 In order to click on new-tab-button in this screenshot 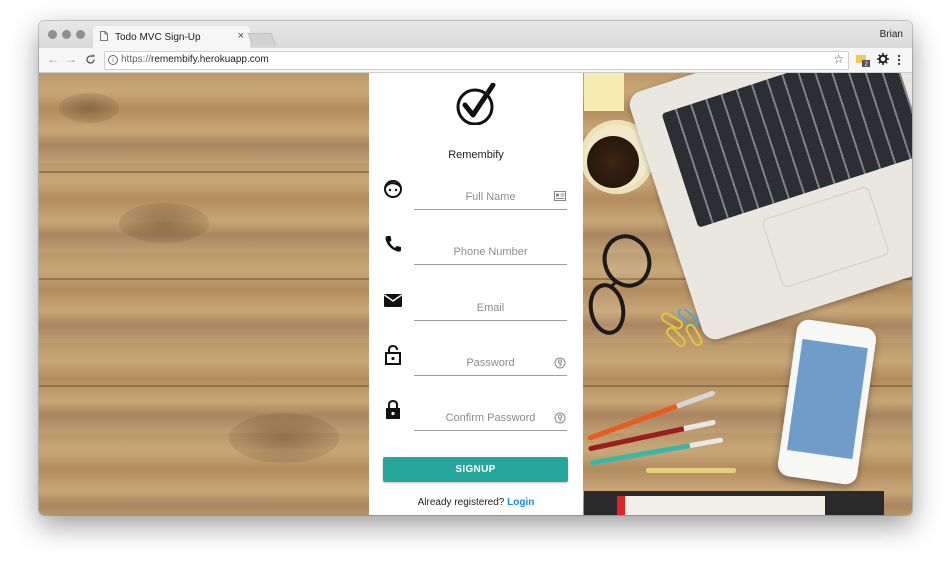, I will do `click(262, 39)`.